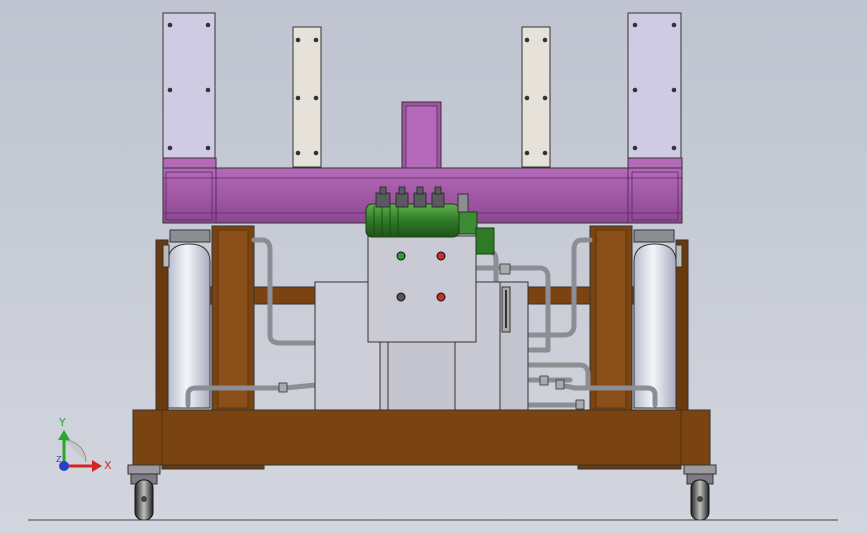 Image resolution: width=867 pixels, height=533 pixels. I want to click on x-axis-arrowhead, so click(97, 466).